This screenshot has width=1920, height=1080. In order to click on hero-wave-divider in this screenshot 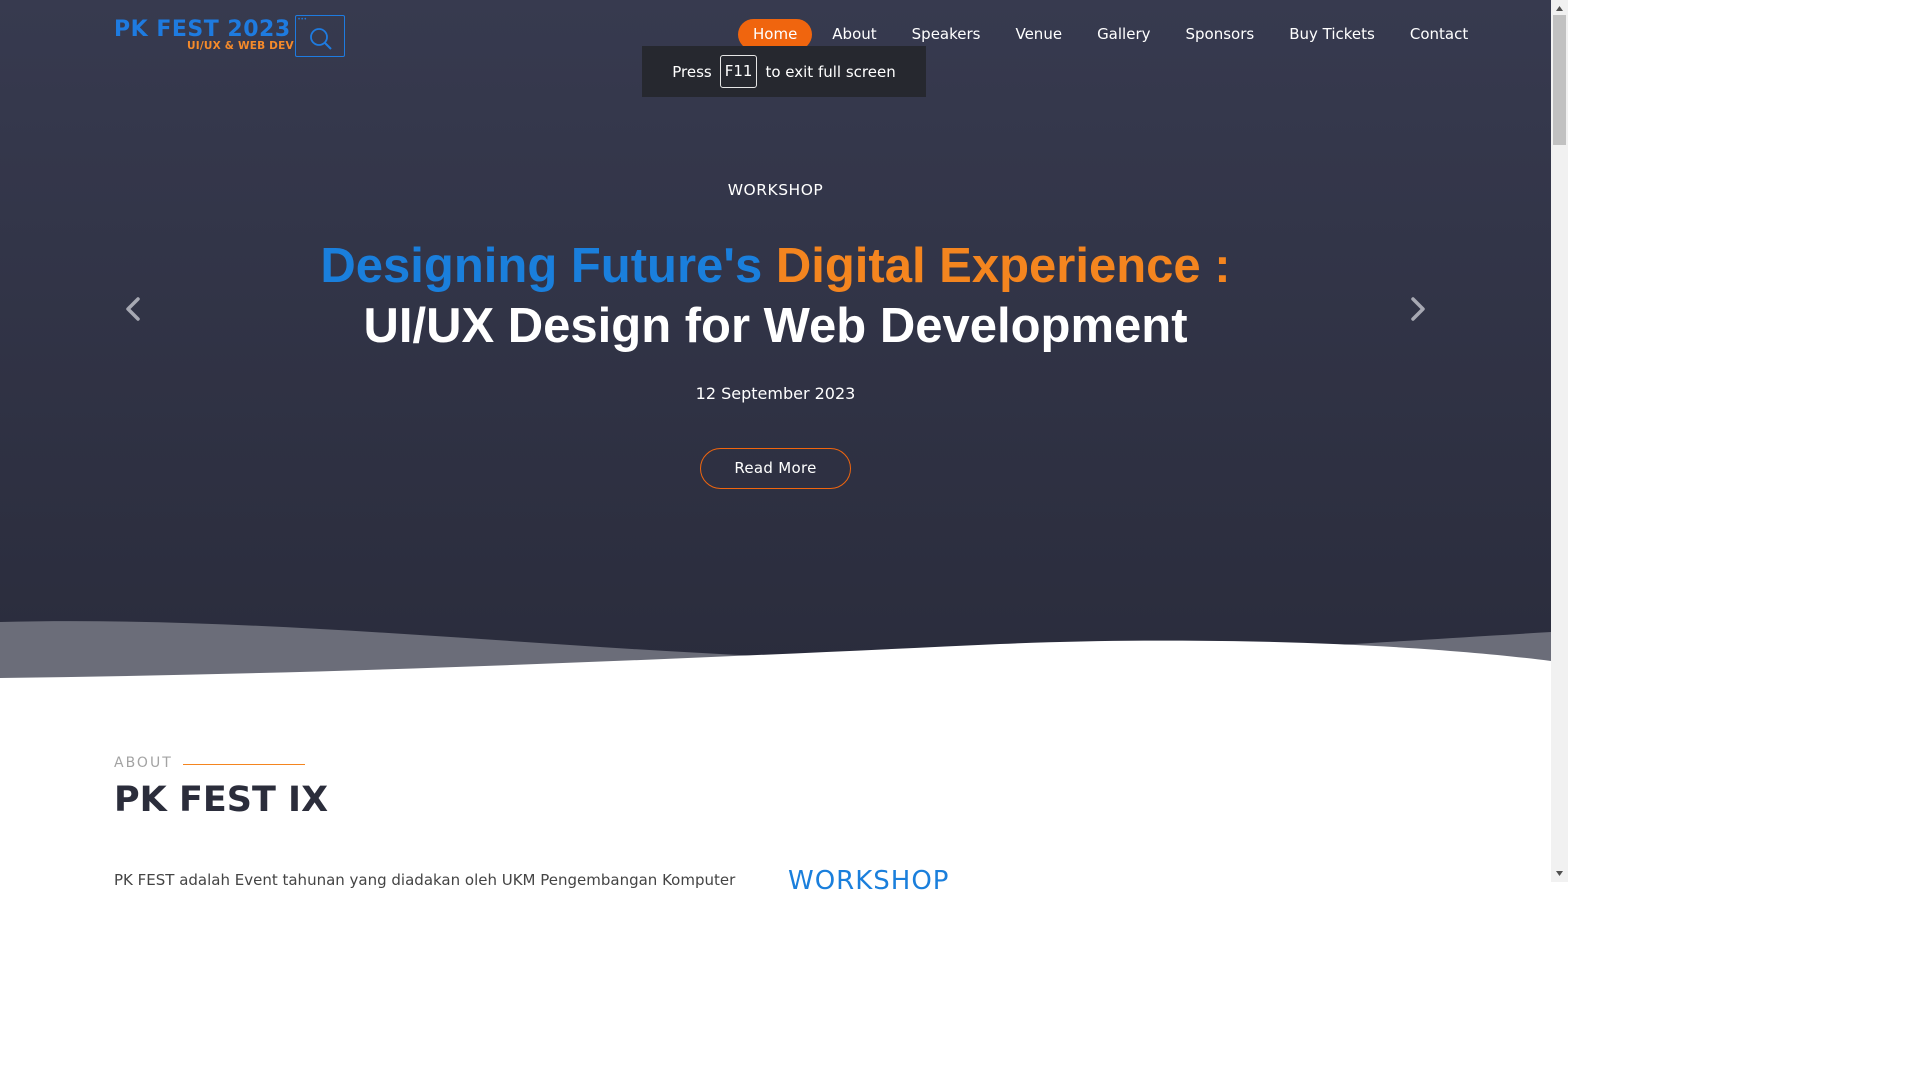, I will do `click(775, 650)`.